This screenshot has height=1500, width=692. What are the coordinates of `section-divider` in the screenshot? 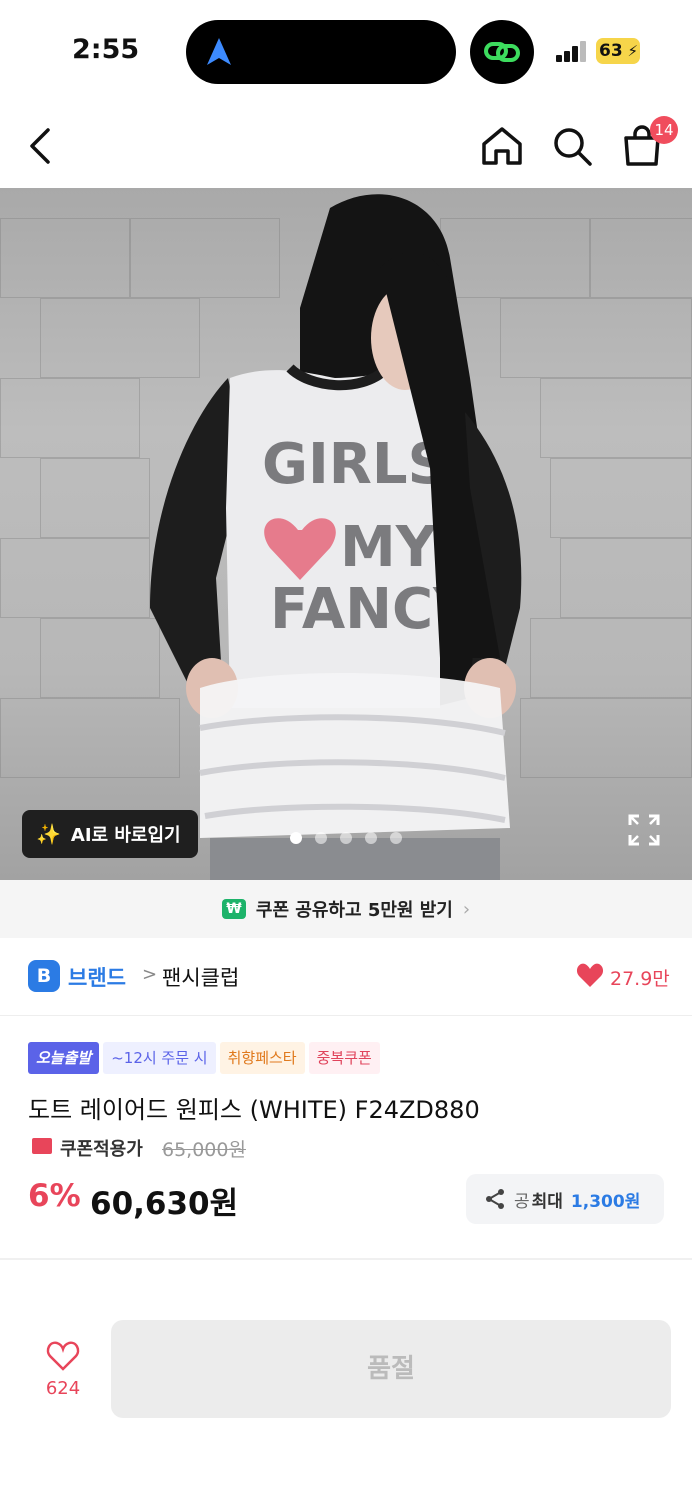 It's located at (346, 1259).